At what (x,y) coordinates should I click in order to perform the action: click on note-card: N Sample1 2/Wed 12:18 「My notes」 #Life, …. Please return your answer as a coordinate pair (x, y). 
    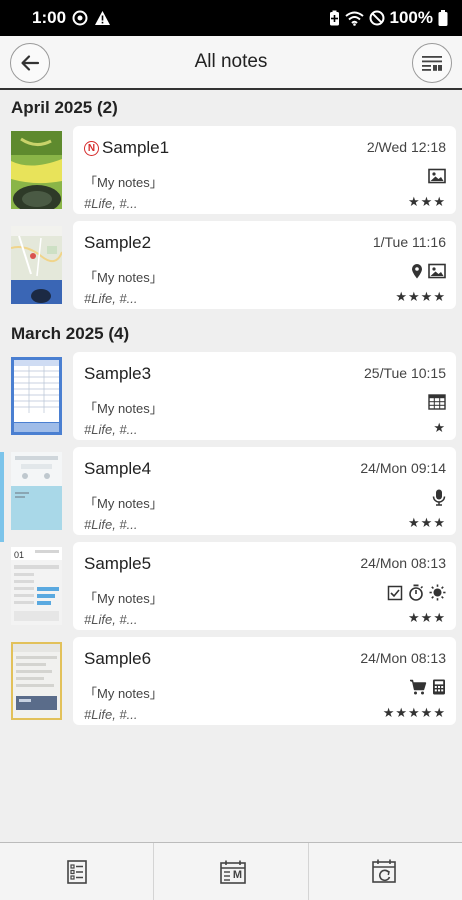
    Looking at the image, I should click on (264, 170).